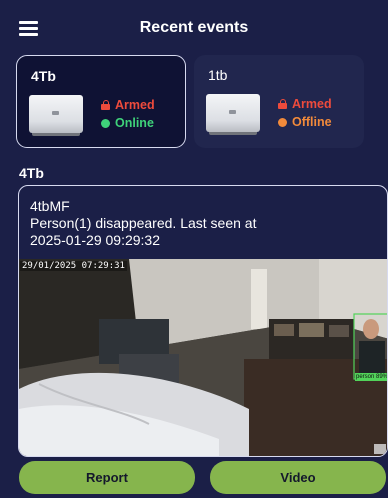 This screenshot has height=498, width=388. Describe the element at coordinates (43, 76) in the screenshot. I see `device-name: 4Tb` at that location.